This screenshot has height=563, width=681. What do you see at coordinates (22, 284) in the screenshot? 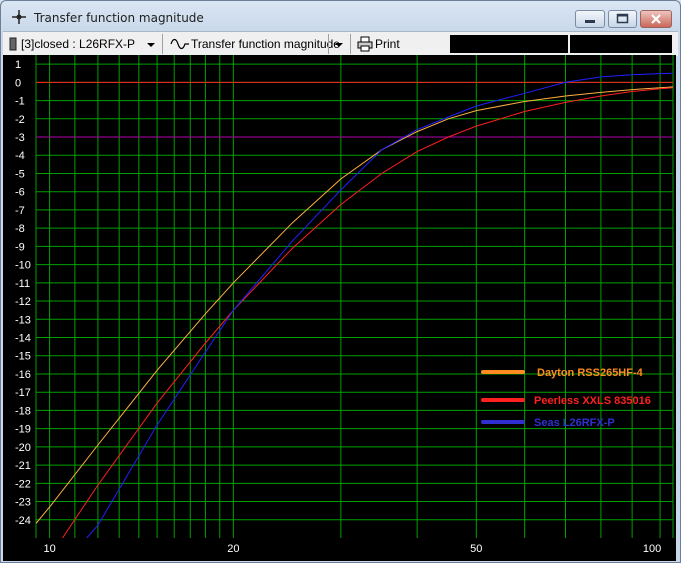
I see `y-tick-label: -11` at bounding box center [22, 284].